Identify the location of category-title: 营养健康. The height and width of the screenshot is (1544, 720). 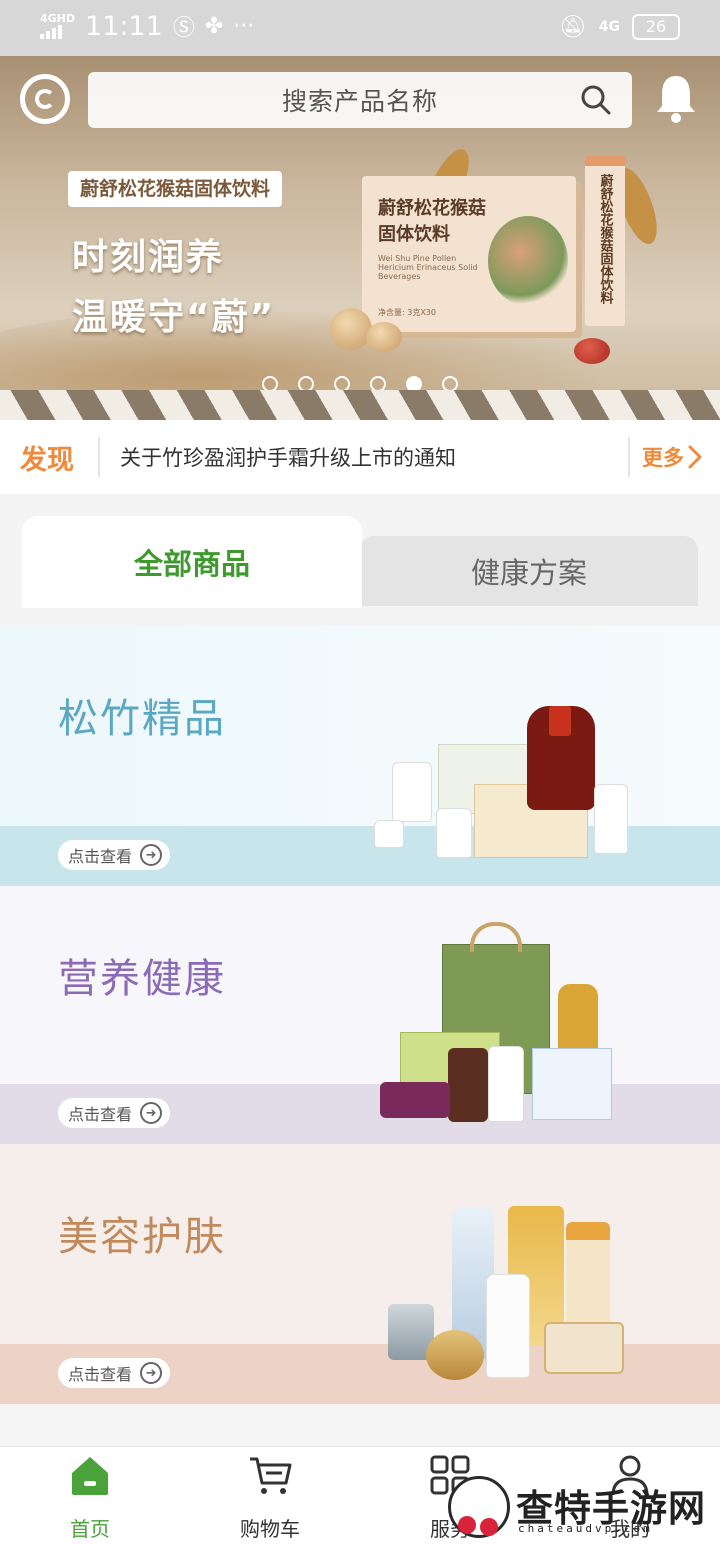
(142, 979).